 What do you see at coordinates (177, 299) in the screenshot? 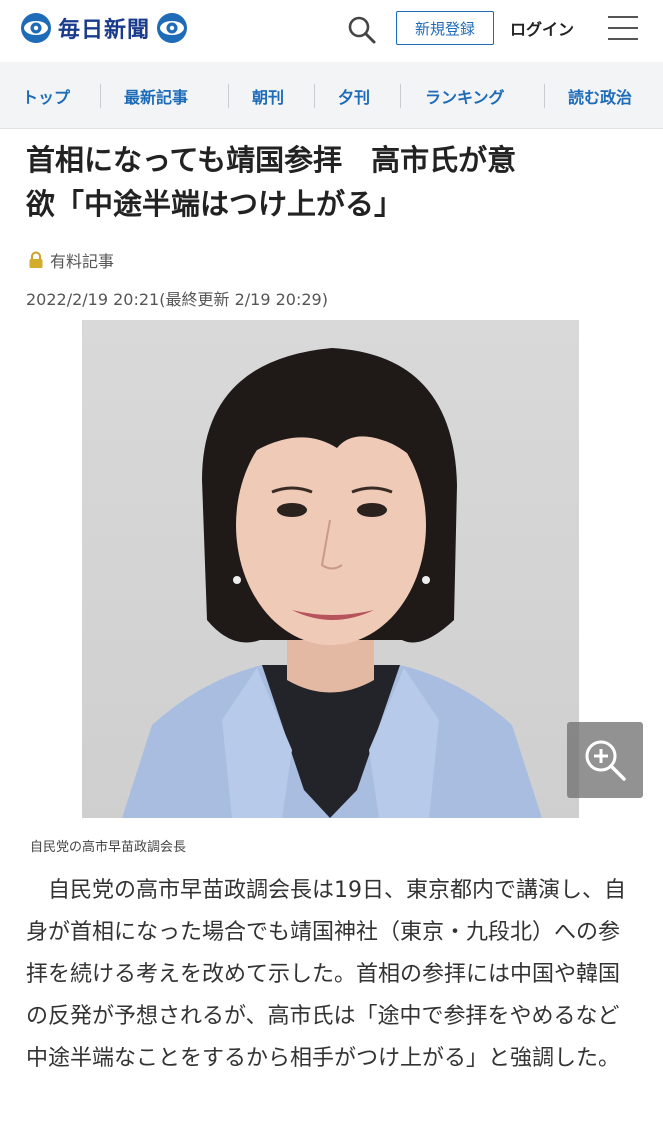
I see `publish-date: 2022/2/19 20:21(最終更新 2/19 20:29)` at bounding box center [177, 299].